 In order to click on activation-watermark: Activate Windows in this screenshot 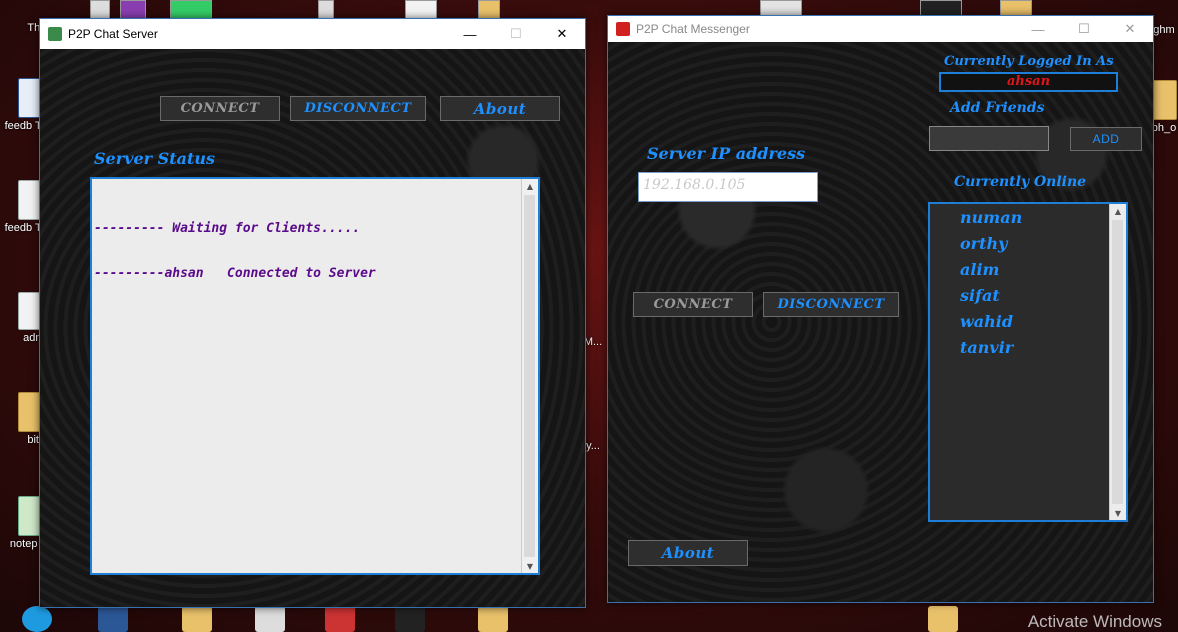, I will do `click(1094, 621)`.